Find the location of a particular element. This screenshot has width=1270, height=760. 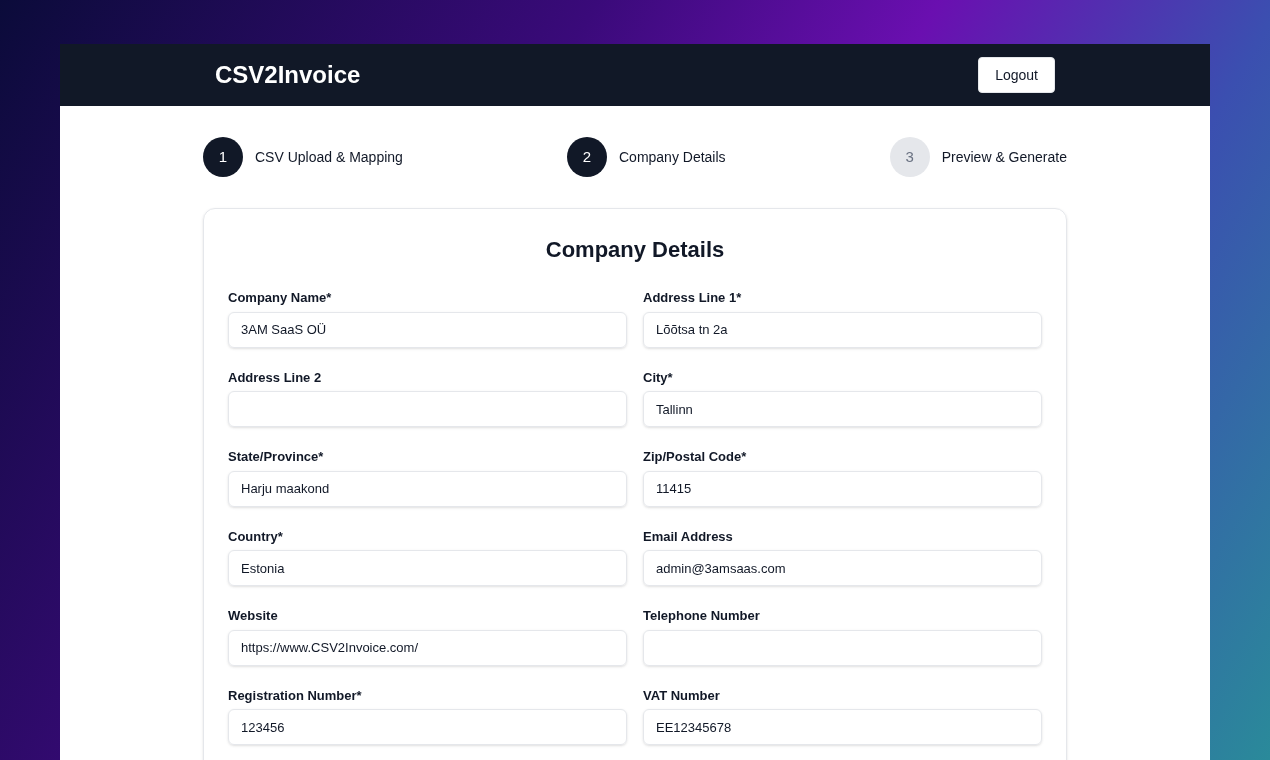

input-field: admin@3amsaas.com is located at coordinates (842, 568).